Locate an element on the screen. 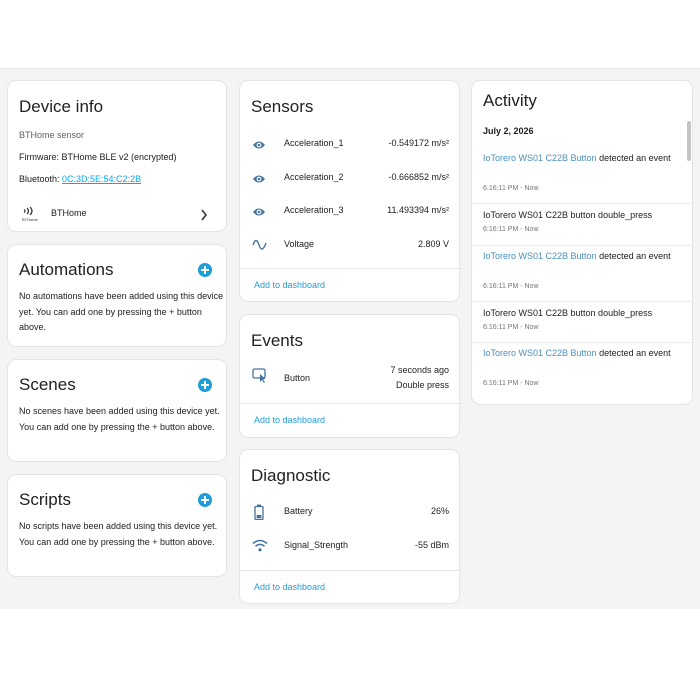 This screenshot has width=700, height=700. sensor-label: Acceleration_3 is located at coordinates (314, 210).